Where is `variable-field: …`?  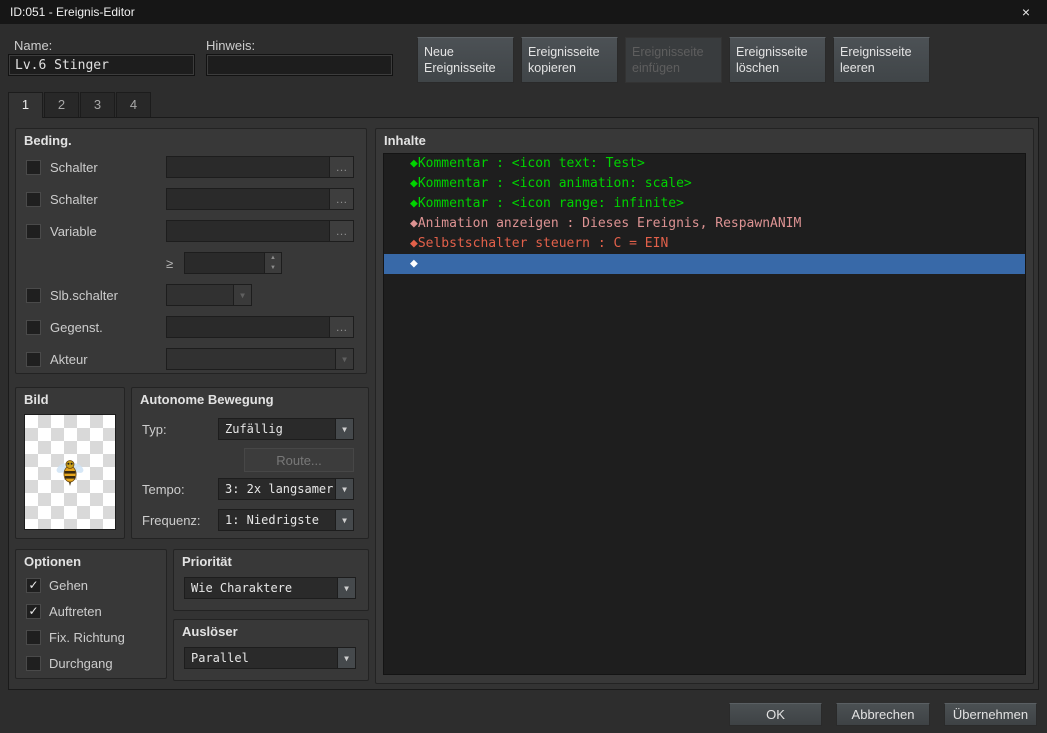
variable-field: … is located at coordinates (260, 231).